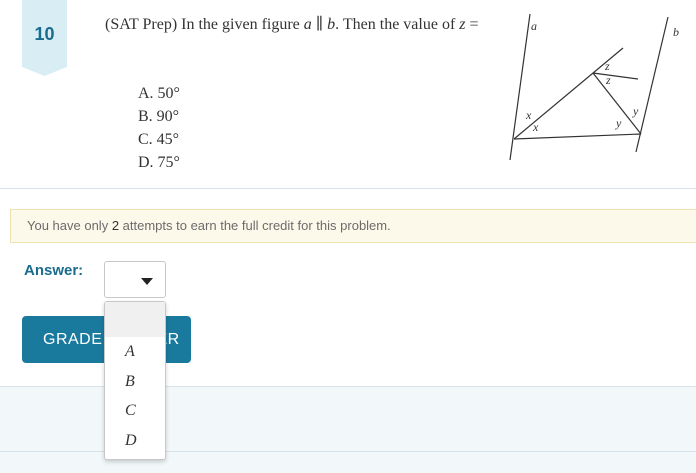  What do you see at coordinates (534, 26) in the screenshot?
I see `label-a: a` at bounding box center [534, 26].